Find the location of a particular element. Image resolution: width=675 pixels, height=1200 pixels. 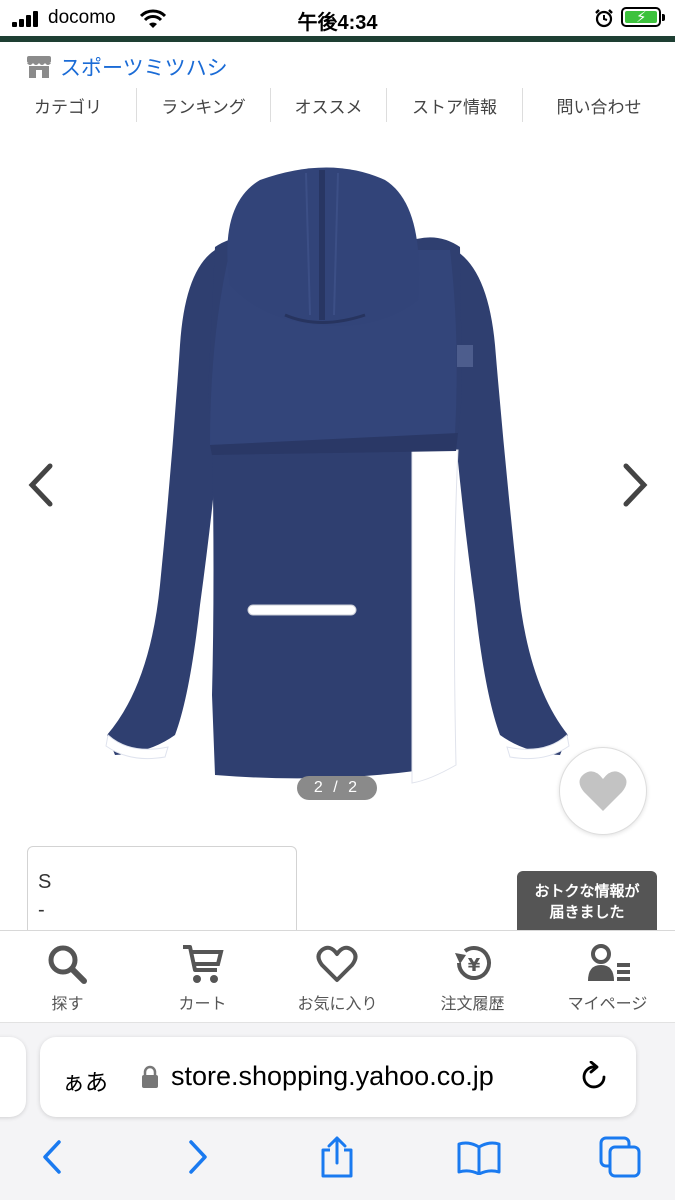

browser-toolbar is located at coordinates (337, 1161).